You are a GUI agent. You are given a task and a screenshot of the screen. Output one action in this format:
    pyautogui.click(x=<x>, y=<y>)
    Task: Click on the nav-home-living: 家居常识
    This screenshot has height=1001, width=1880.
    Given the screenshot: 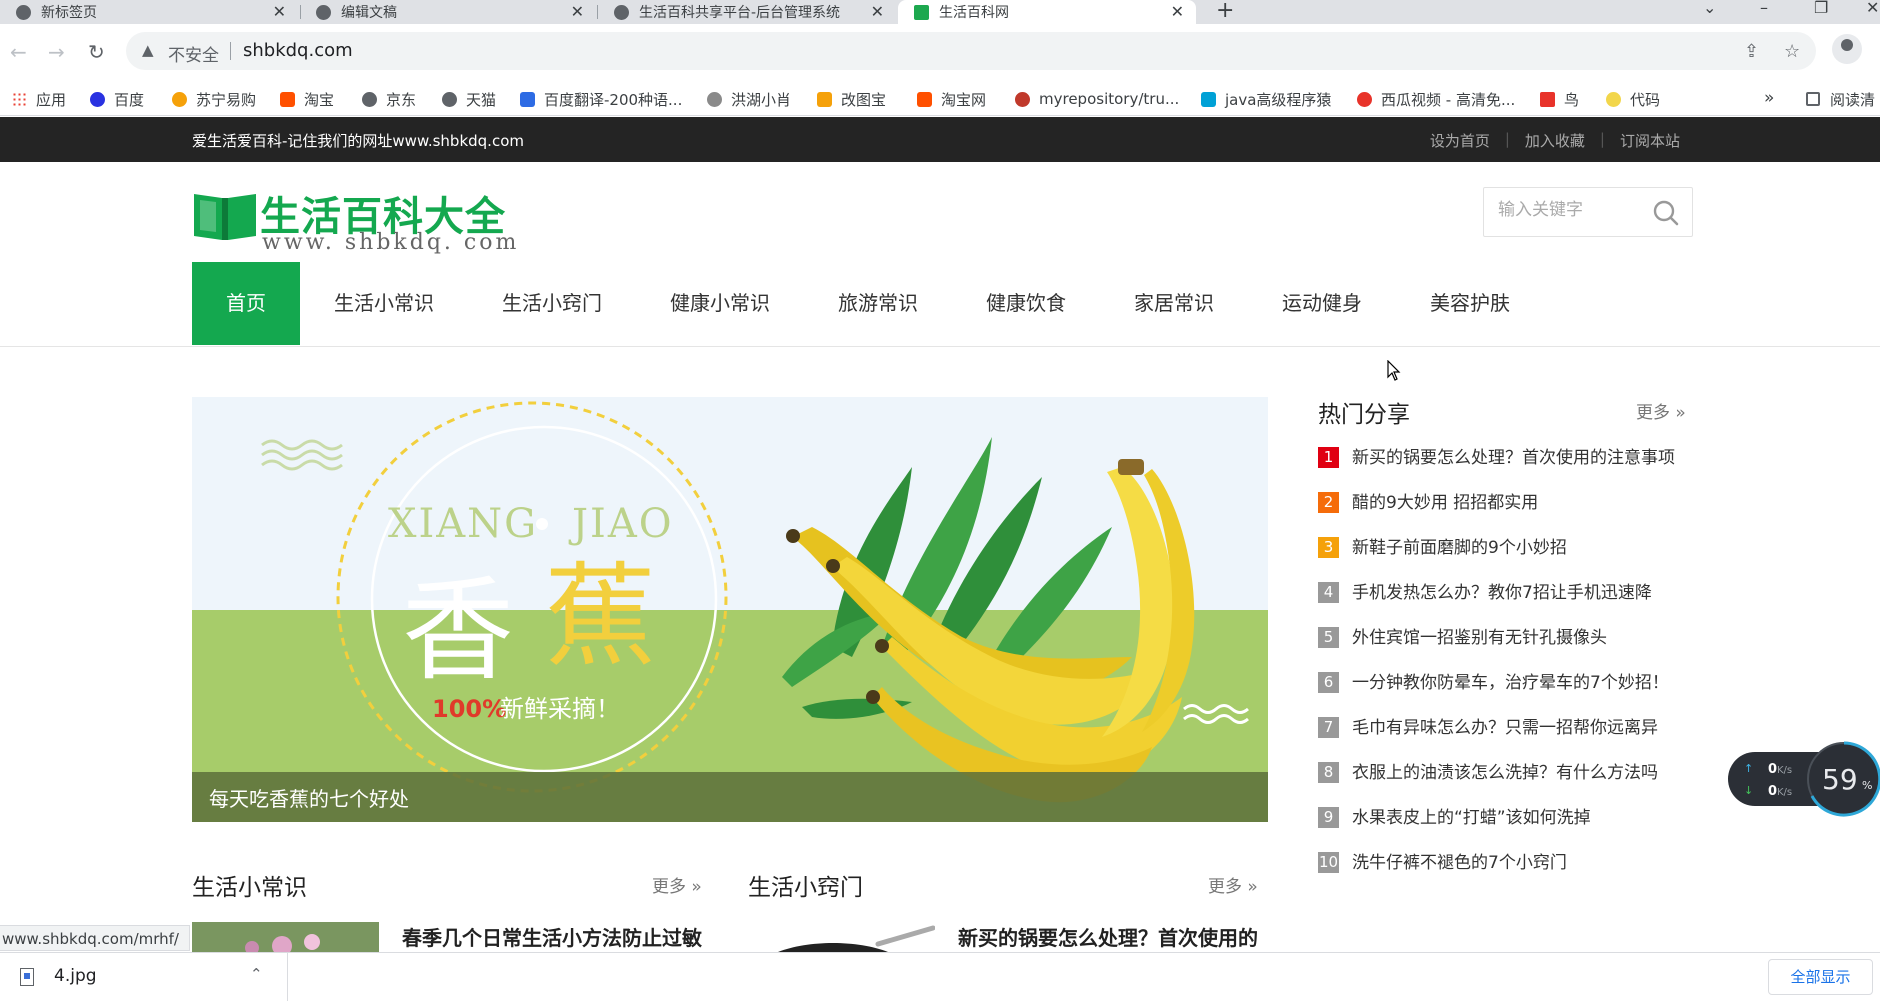 What is the action you would take?
    pyautogui.click(x=1174, y=303)
    